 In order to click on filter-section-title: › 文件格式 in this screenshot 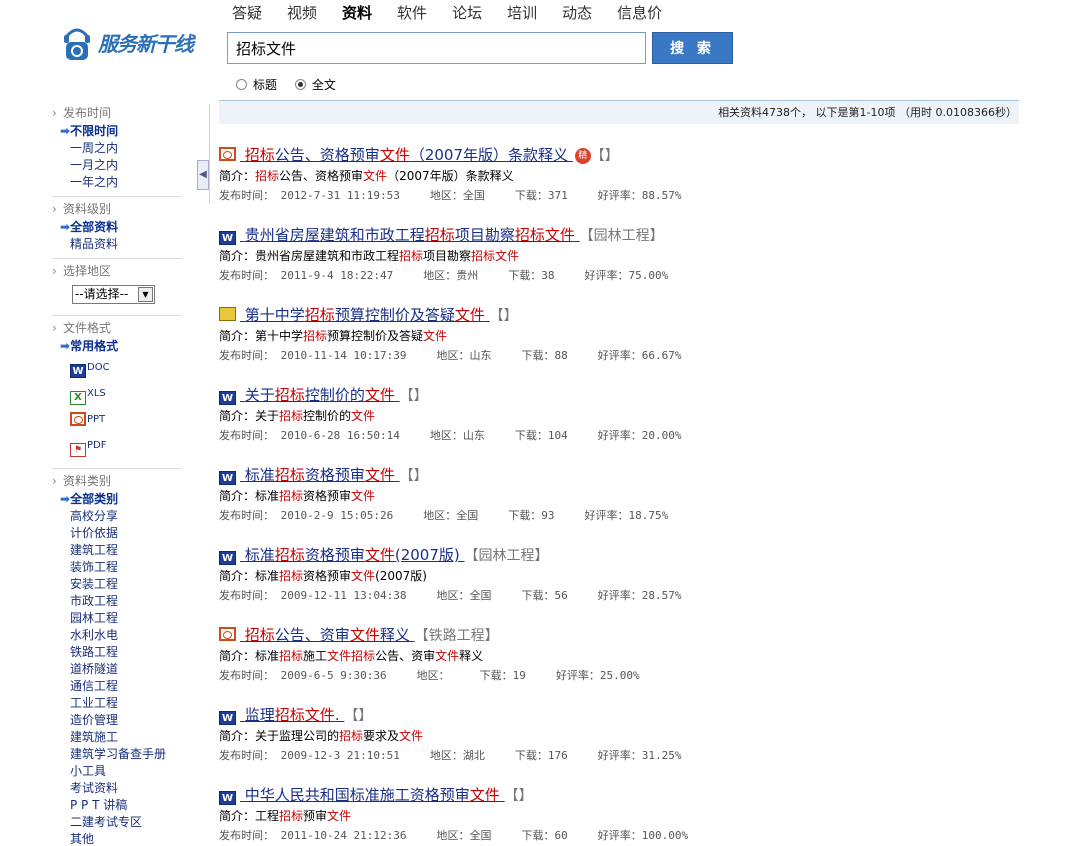, I will do `click(117, 328)`.